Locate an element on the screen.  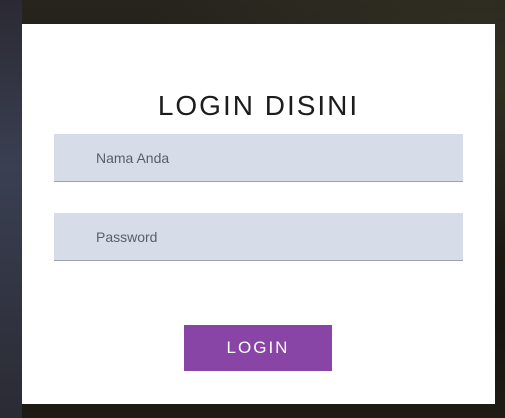
background-edge is located at coordinates (11, 209).